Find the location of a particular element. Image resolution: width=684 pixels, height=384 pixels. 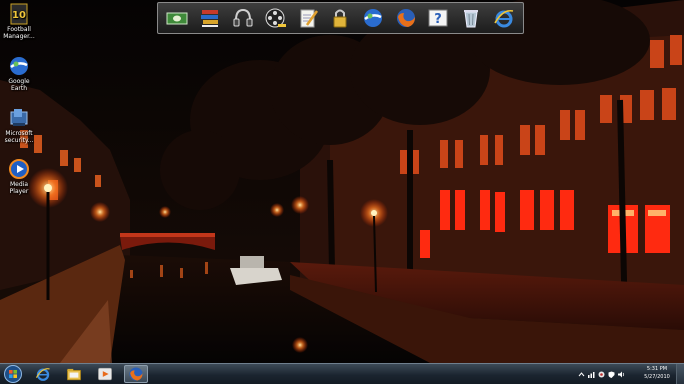

clock-date: 5/27/2010 is located at coordinates (657, 377).